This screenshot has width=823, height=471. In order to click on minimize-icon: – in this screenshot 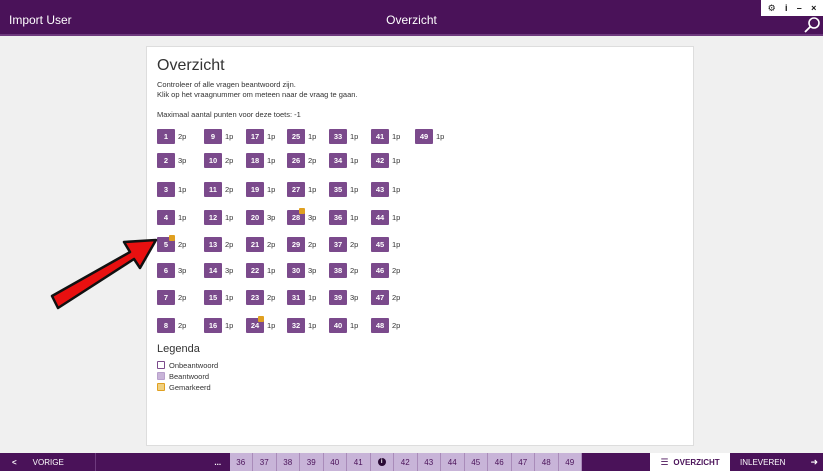, I will do `click(799, 8)`.